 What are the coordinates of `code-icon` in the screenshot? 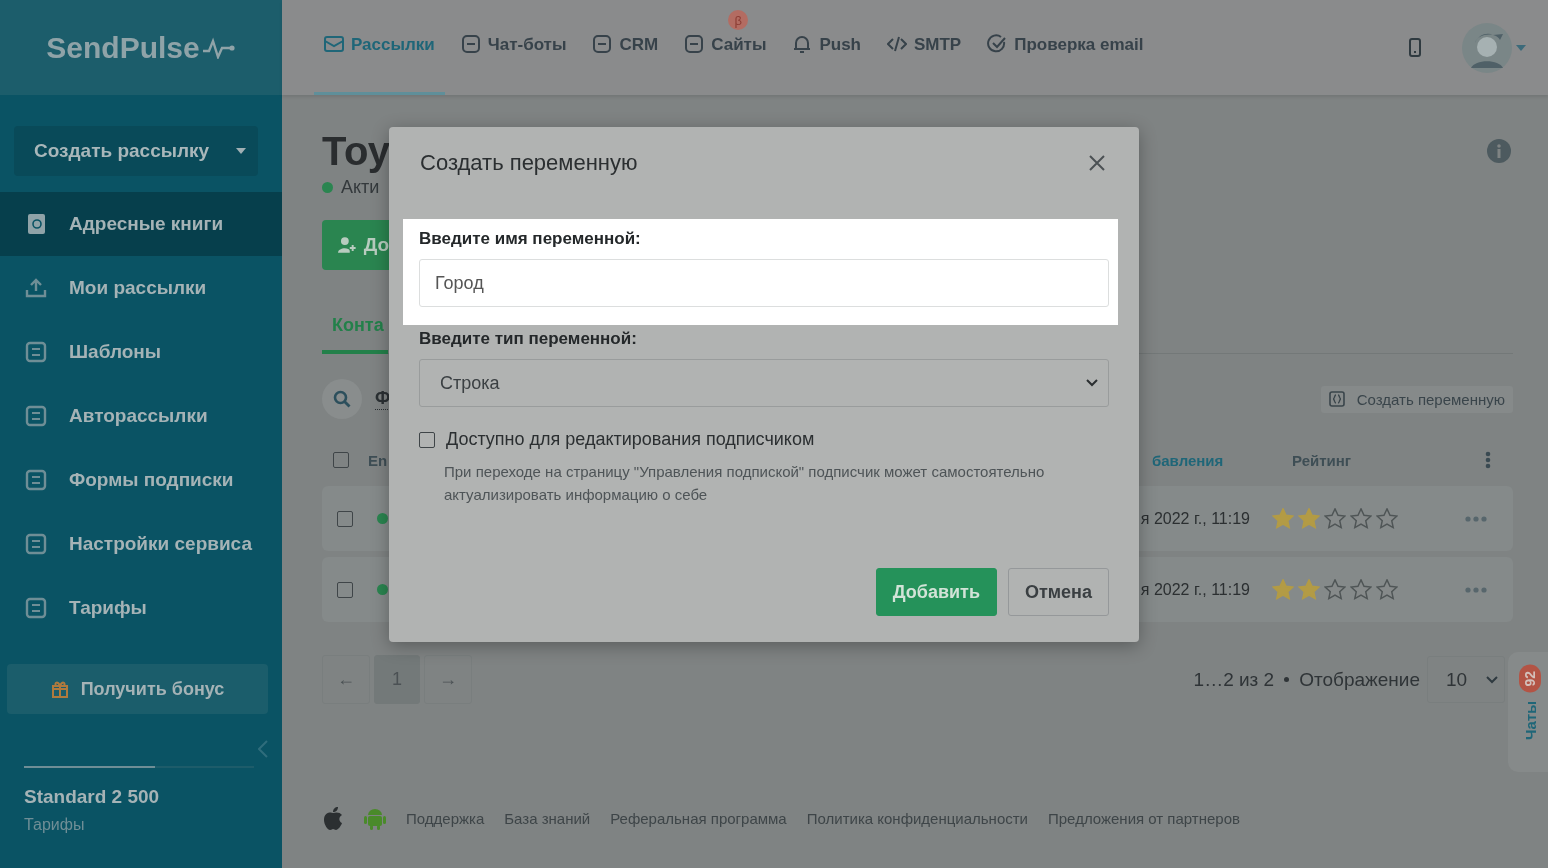 It's located at (897, 44).